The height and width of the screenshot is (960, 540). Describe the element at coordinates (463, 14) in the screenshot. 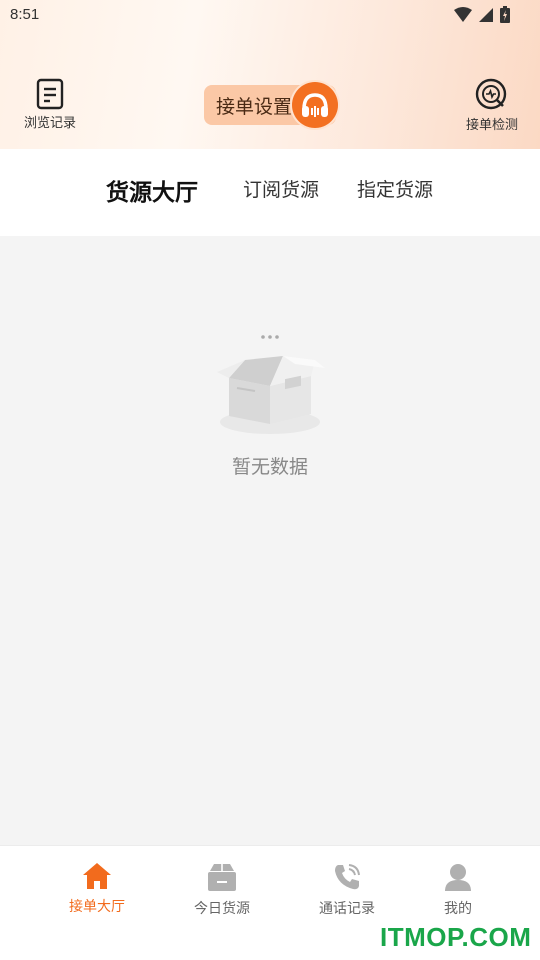

I see `wifi-icon` at that location.